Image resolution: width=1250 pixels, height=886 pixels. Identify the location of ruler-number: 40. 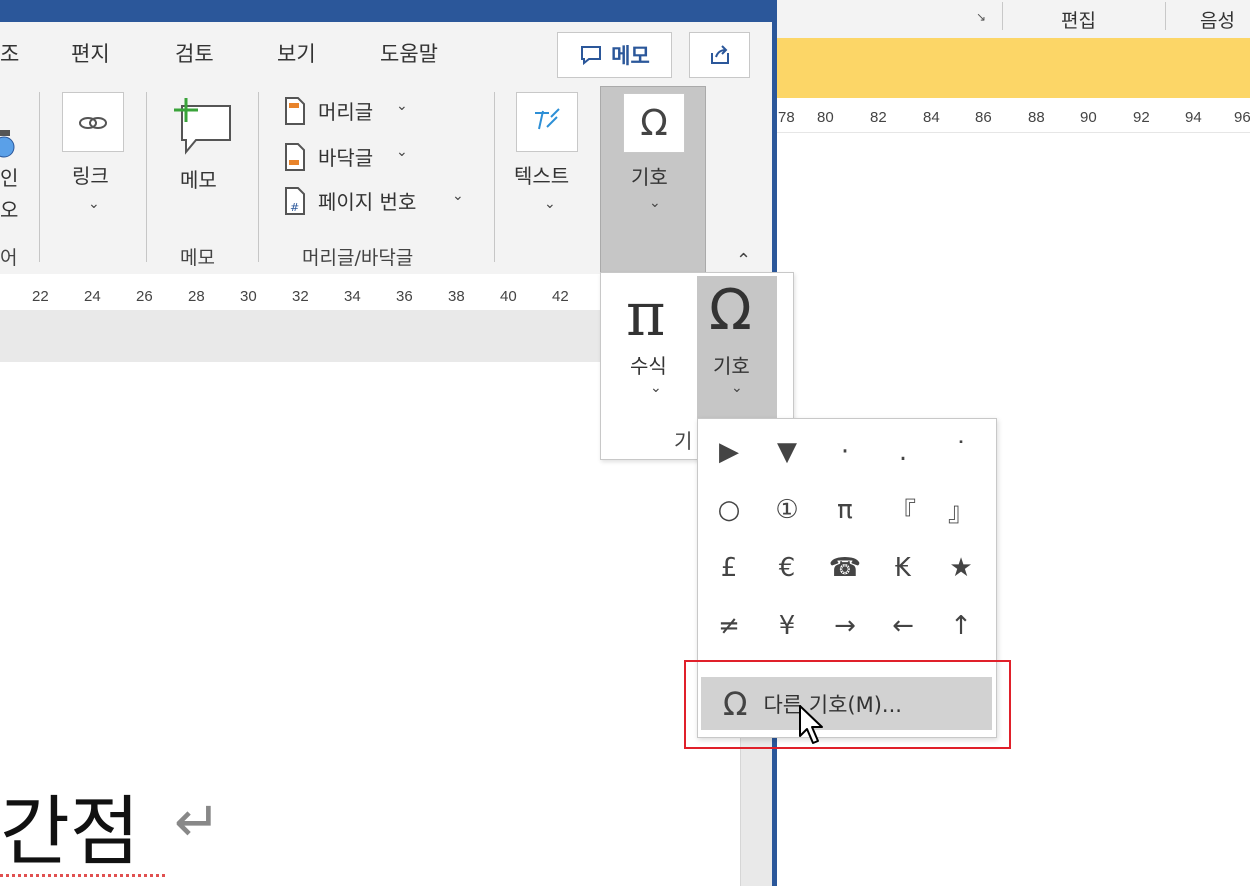
(508, 296).